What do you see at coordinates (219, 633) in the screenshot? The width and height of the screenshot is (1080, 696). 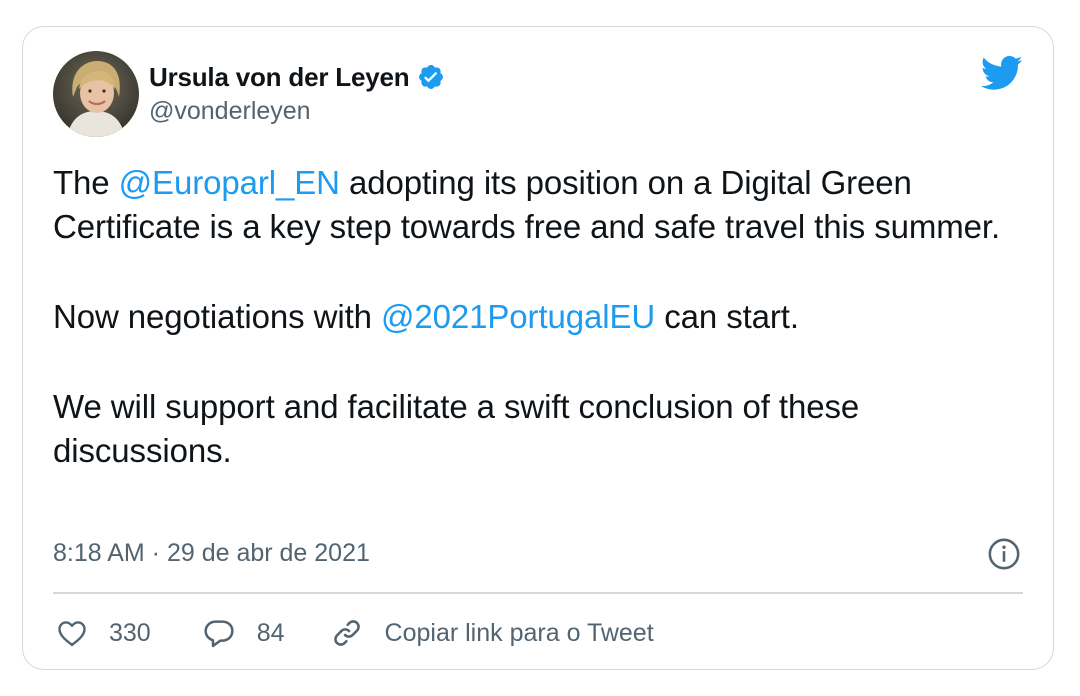 I see `reply-icon` at bounding box center [219, 633].